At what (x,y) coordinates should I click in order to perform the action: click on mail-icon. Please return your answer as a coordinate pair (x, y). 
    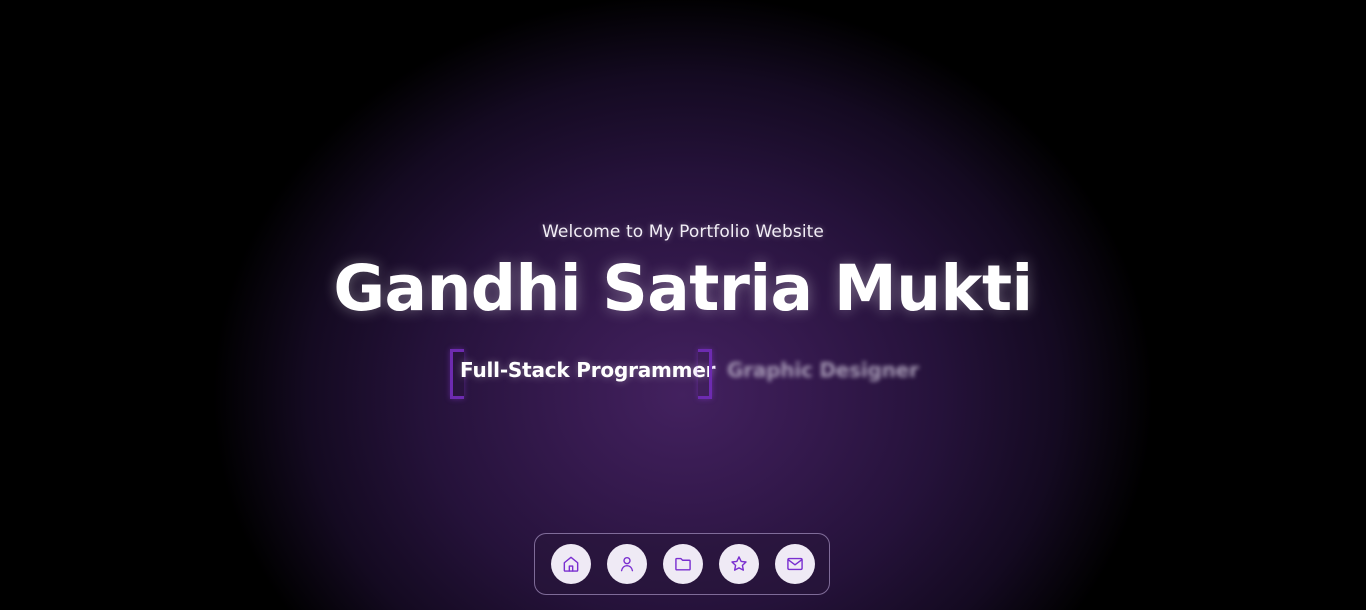
    Looking at the image, I should click on (795, 564).